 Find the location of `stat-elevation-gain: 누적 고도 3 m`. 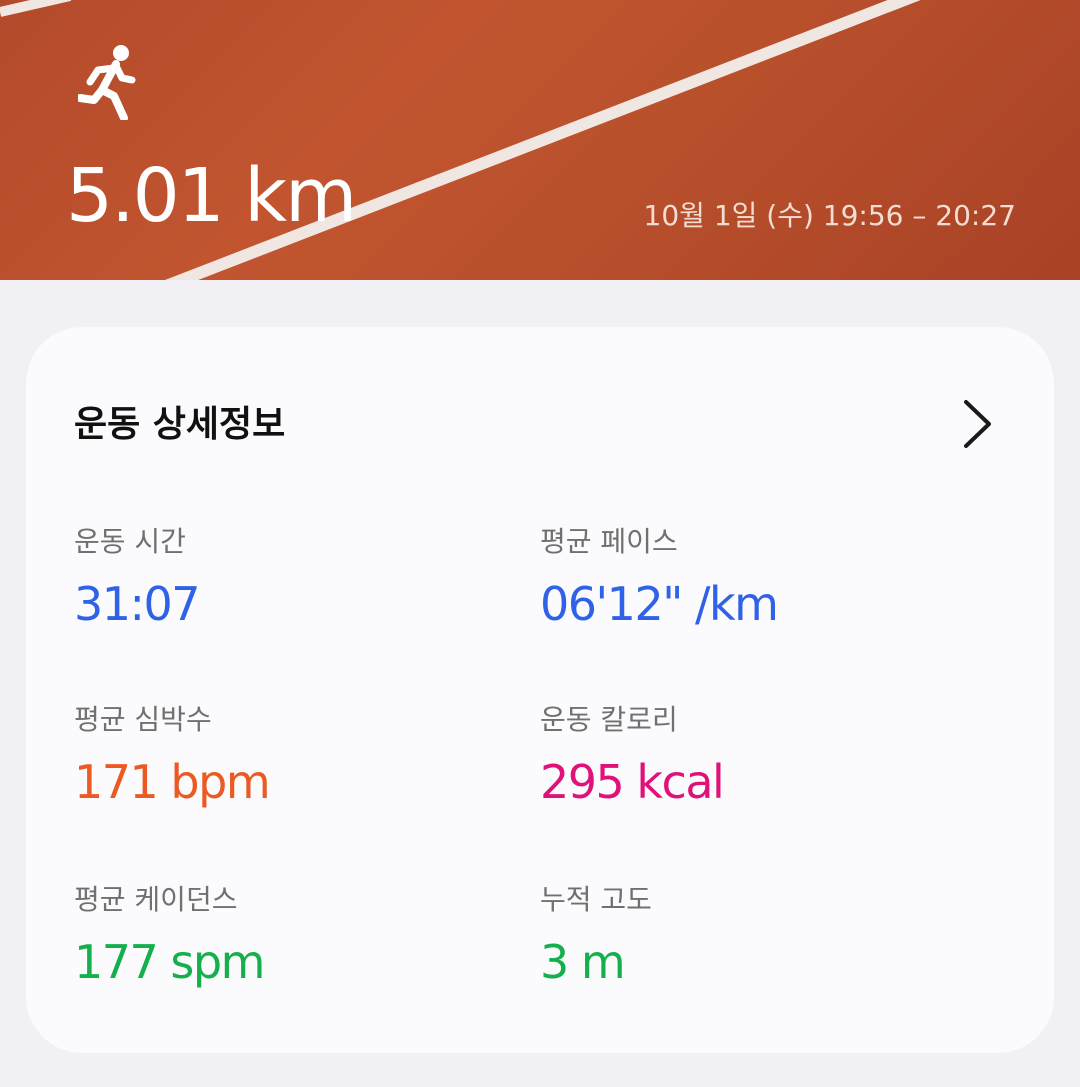

stat-elevation-gain: 누적 고도 3 m is located at coordinates (760, 935).